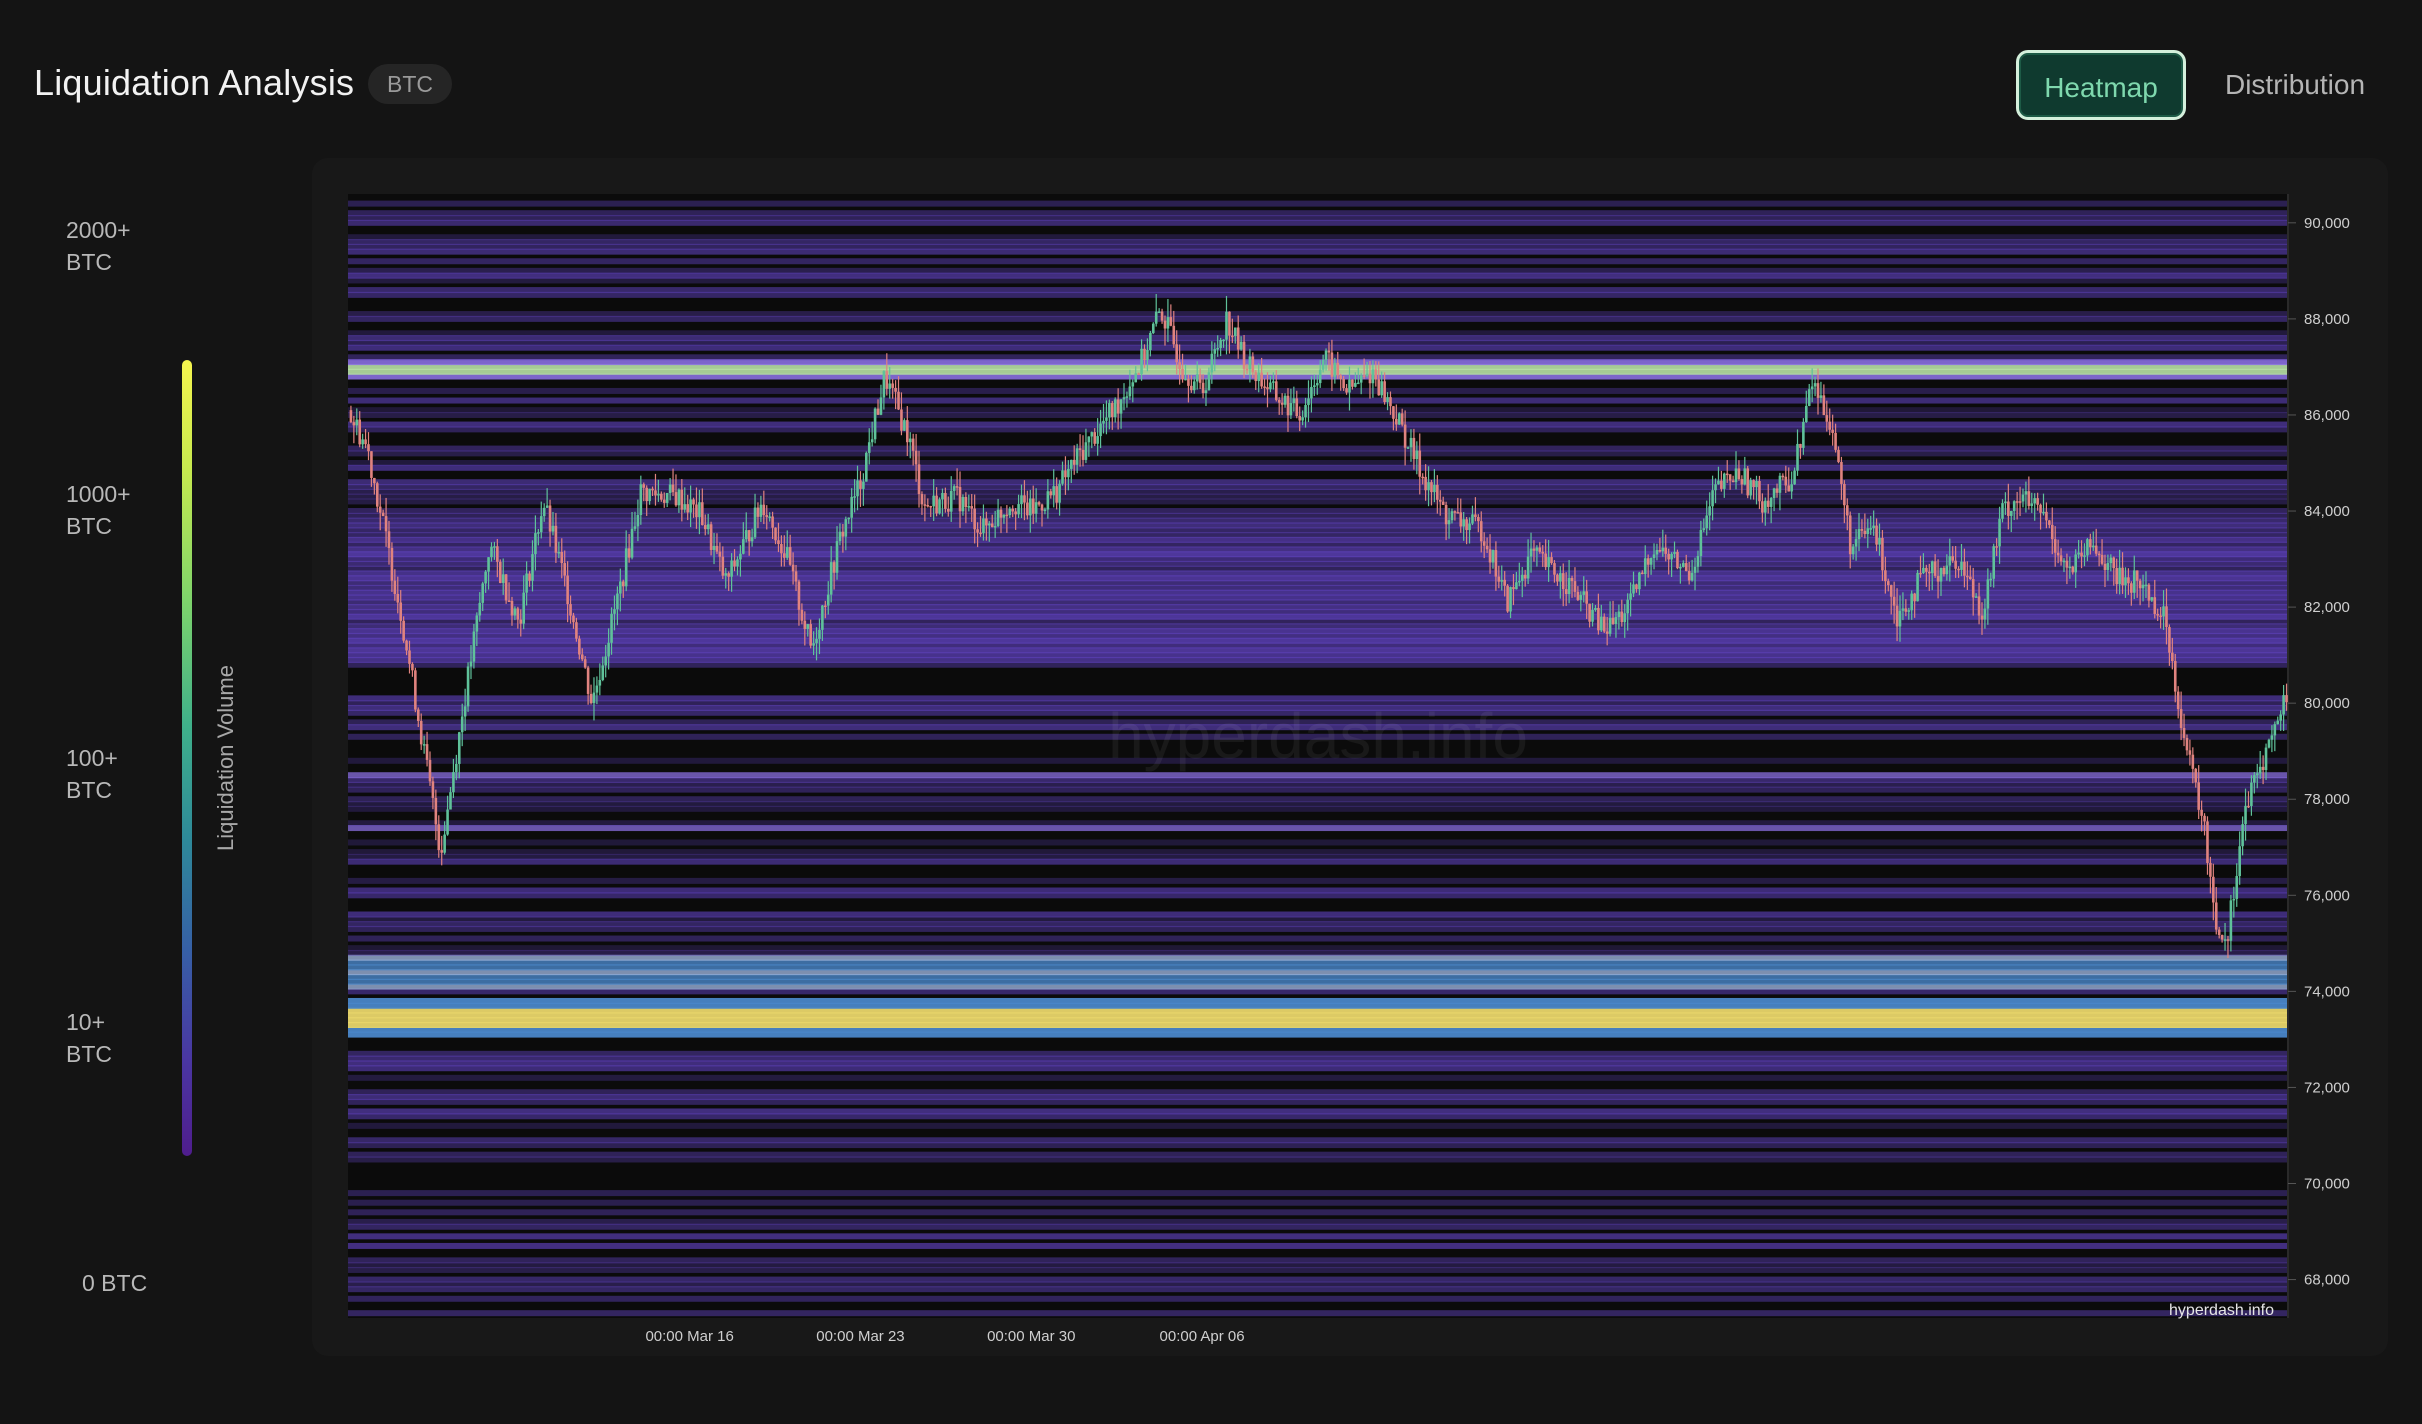 This screenshot has width=2422, height=1424. I want to click on watermark: hyperdash.info, so click(1318, 736).